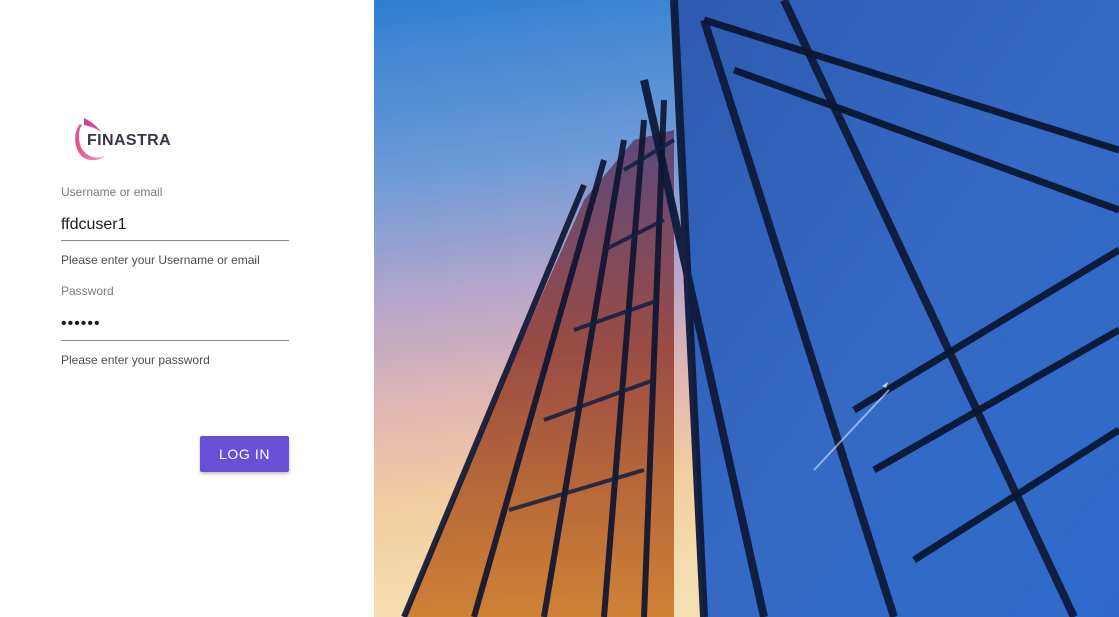  I want to click on finastra-logo: FINASTRA, so click(122, 140).